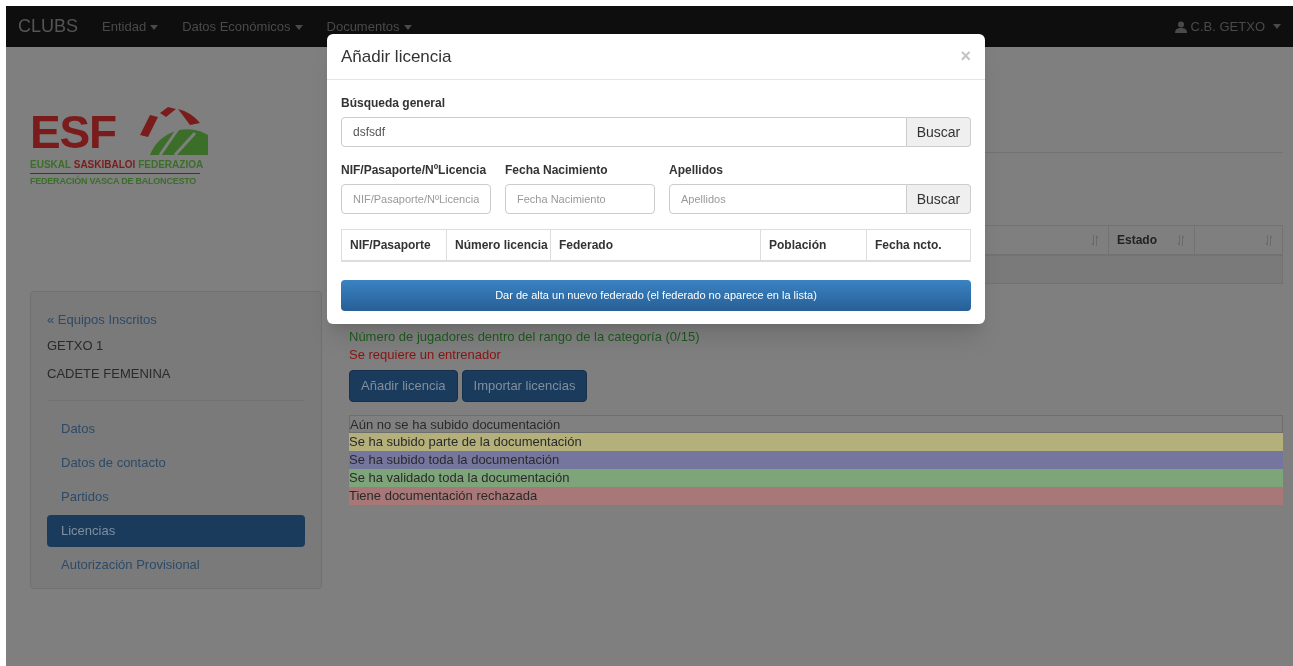 This screenshot has width=1293, height=666. I want to click on sidebar-item: Partidos, so click(176, 497).